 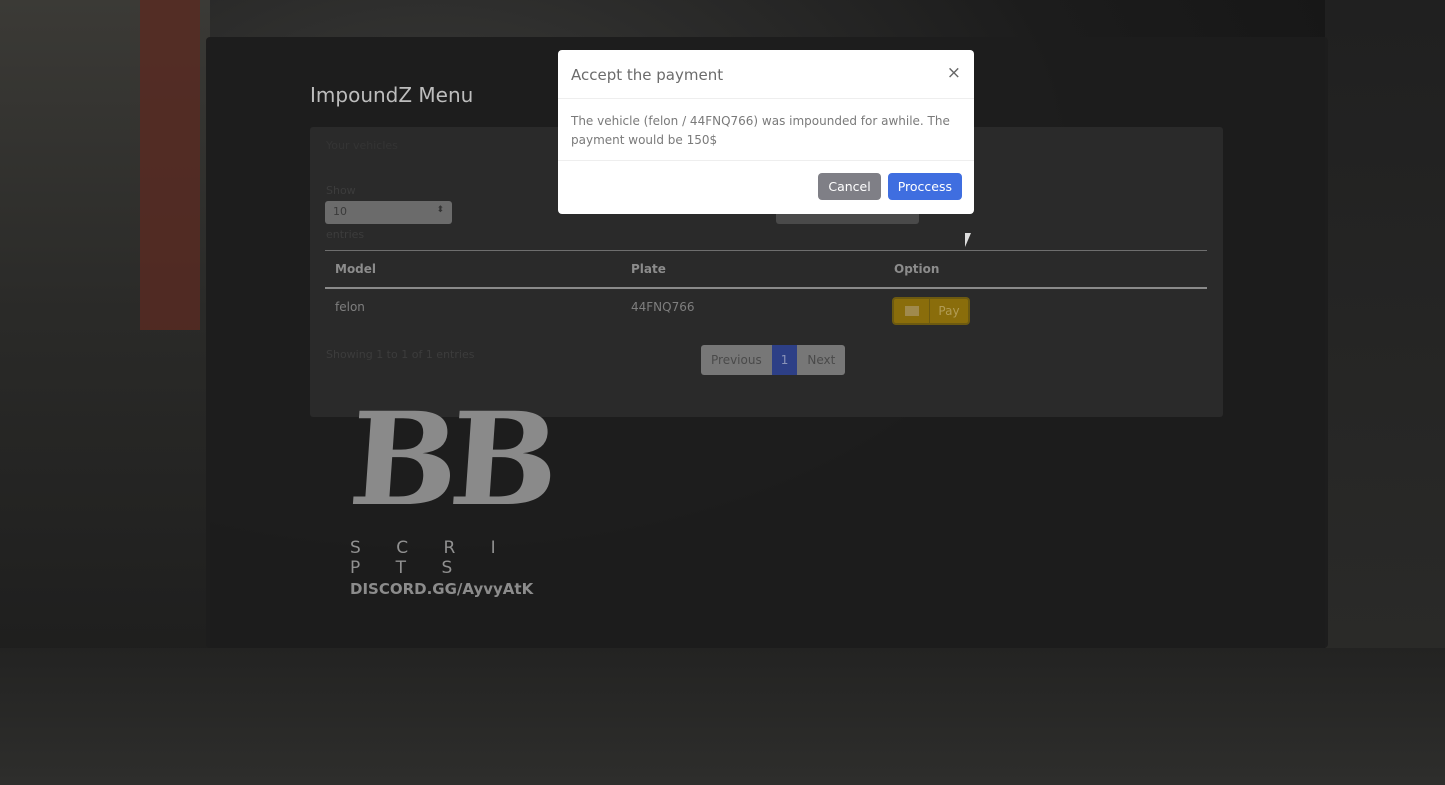 I want to click on entries-label: entries, so click(x=345, y=234).